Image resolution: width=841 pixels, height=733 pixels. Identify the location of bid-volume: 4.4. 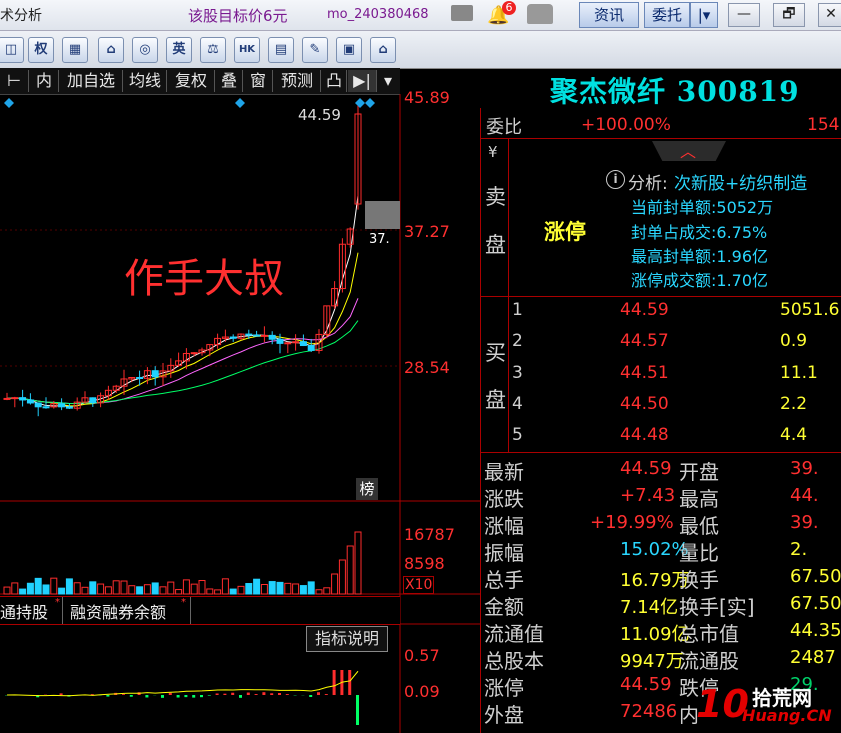
(794, 435).